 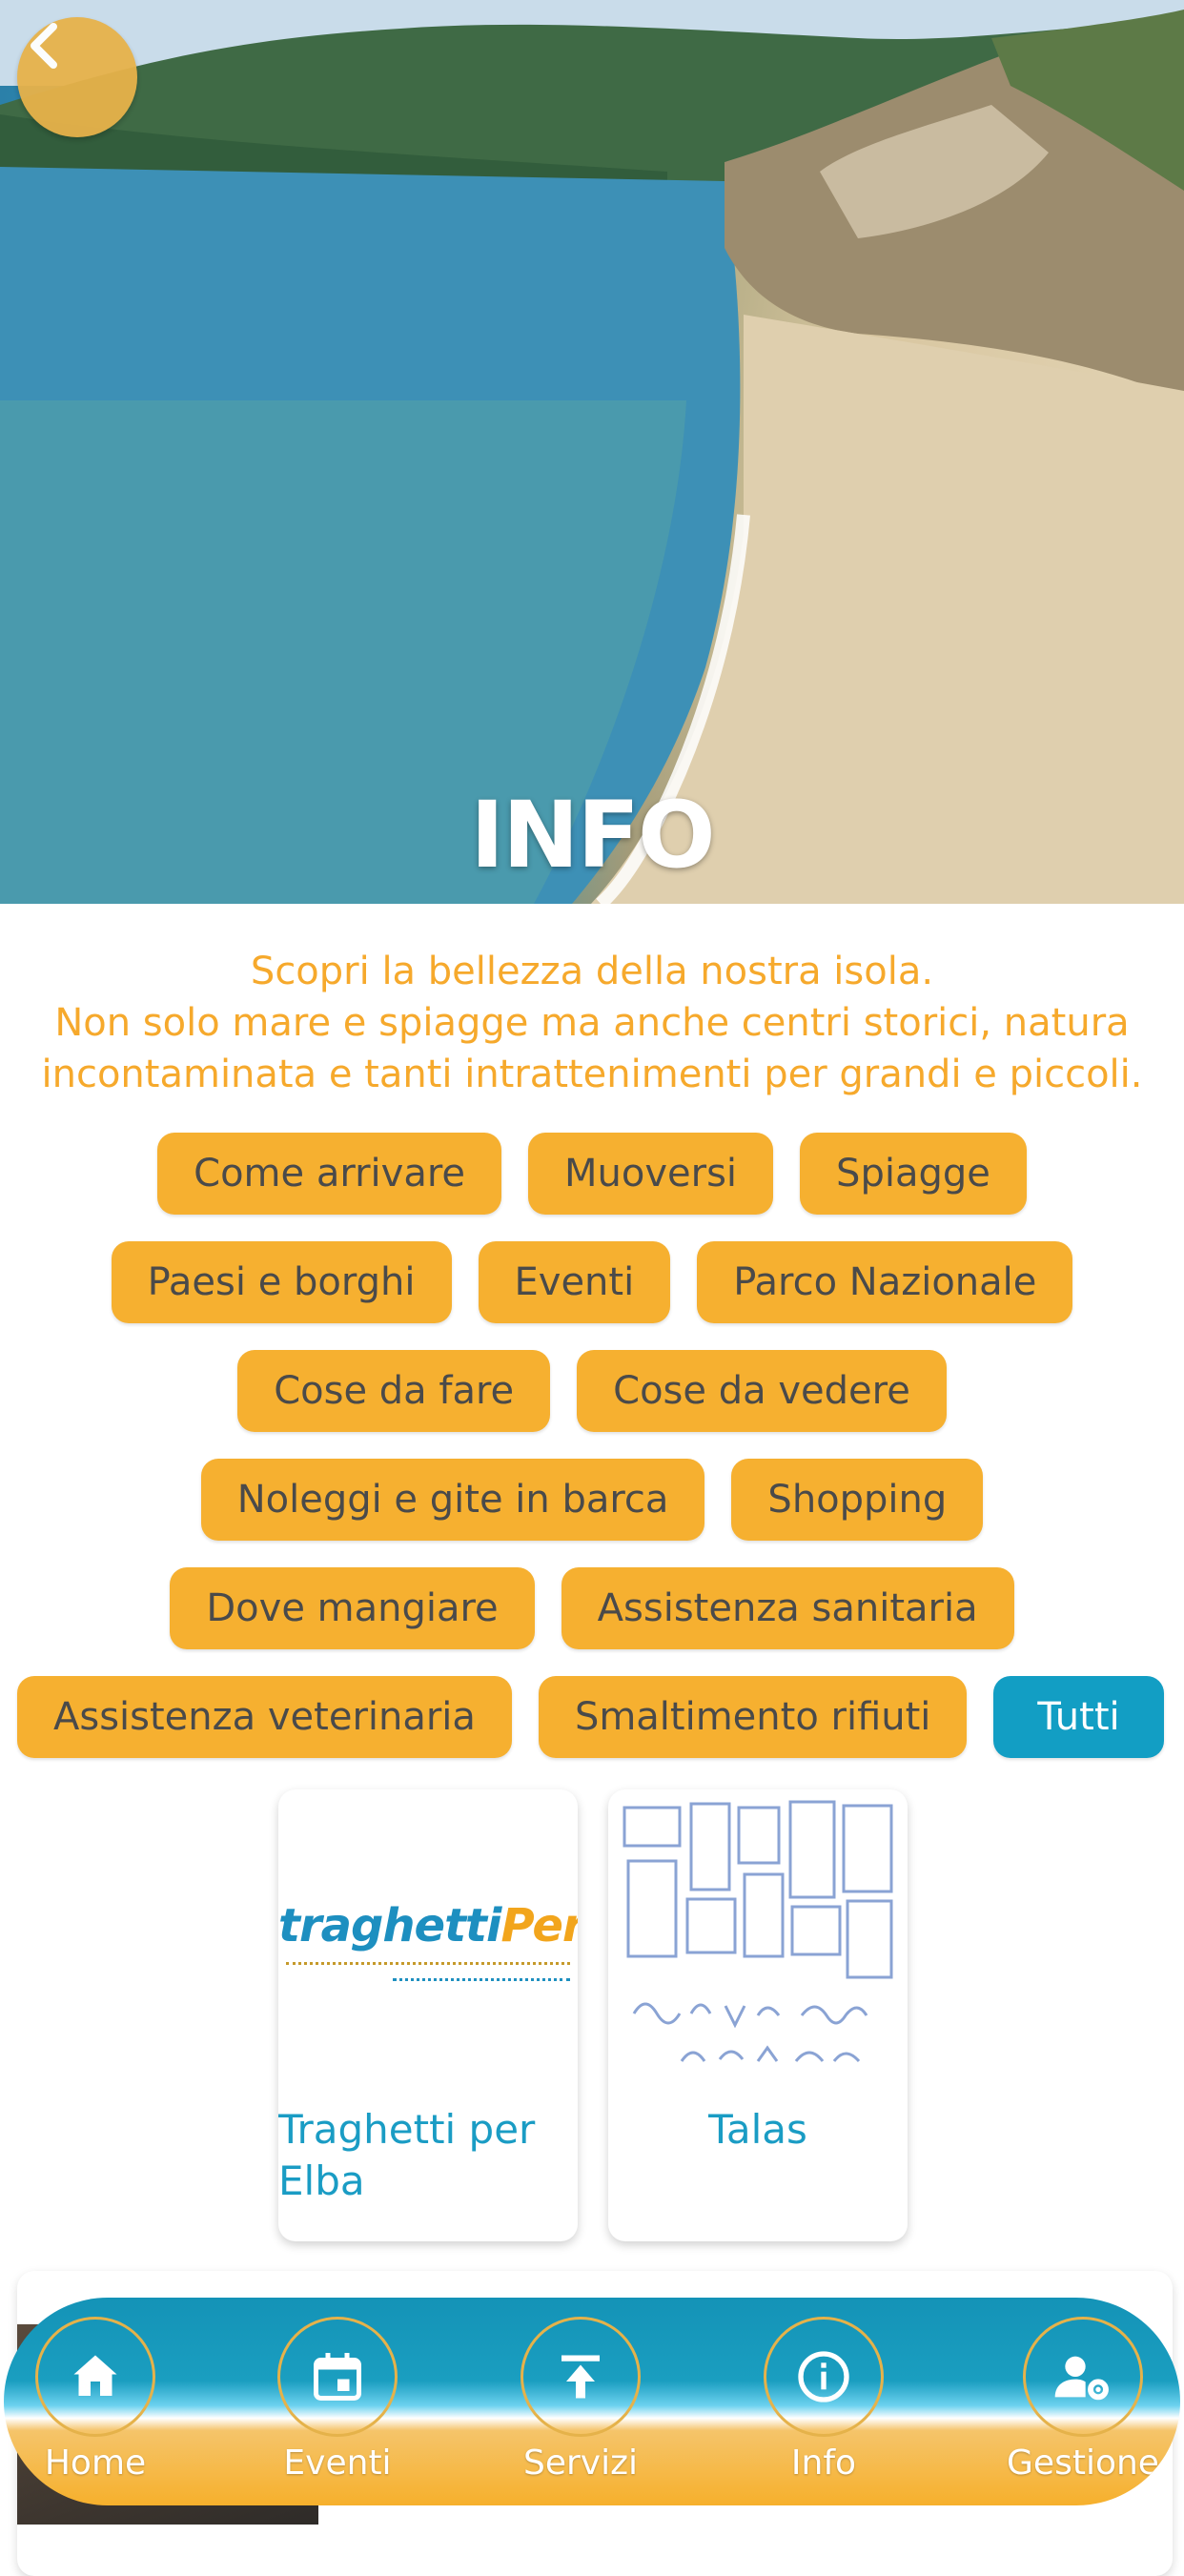 I want to click on nav-label: Servizi, so click(x=580, y=2463).